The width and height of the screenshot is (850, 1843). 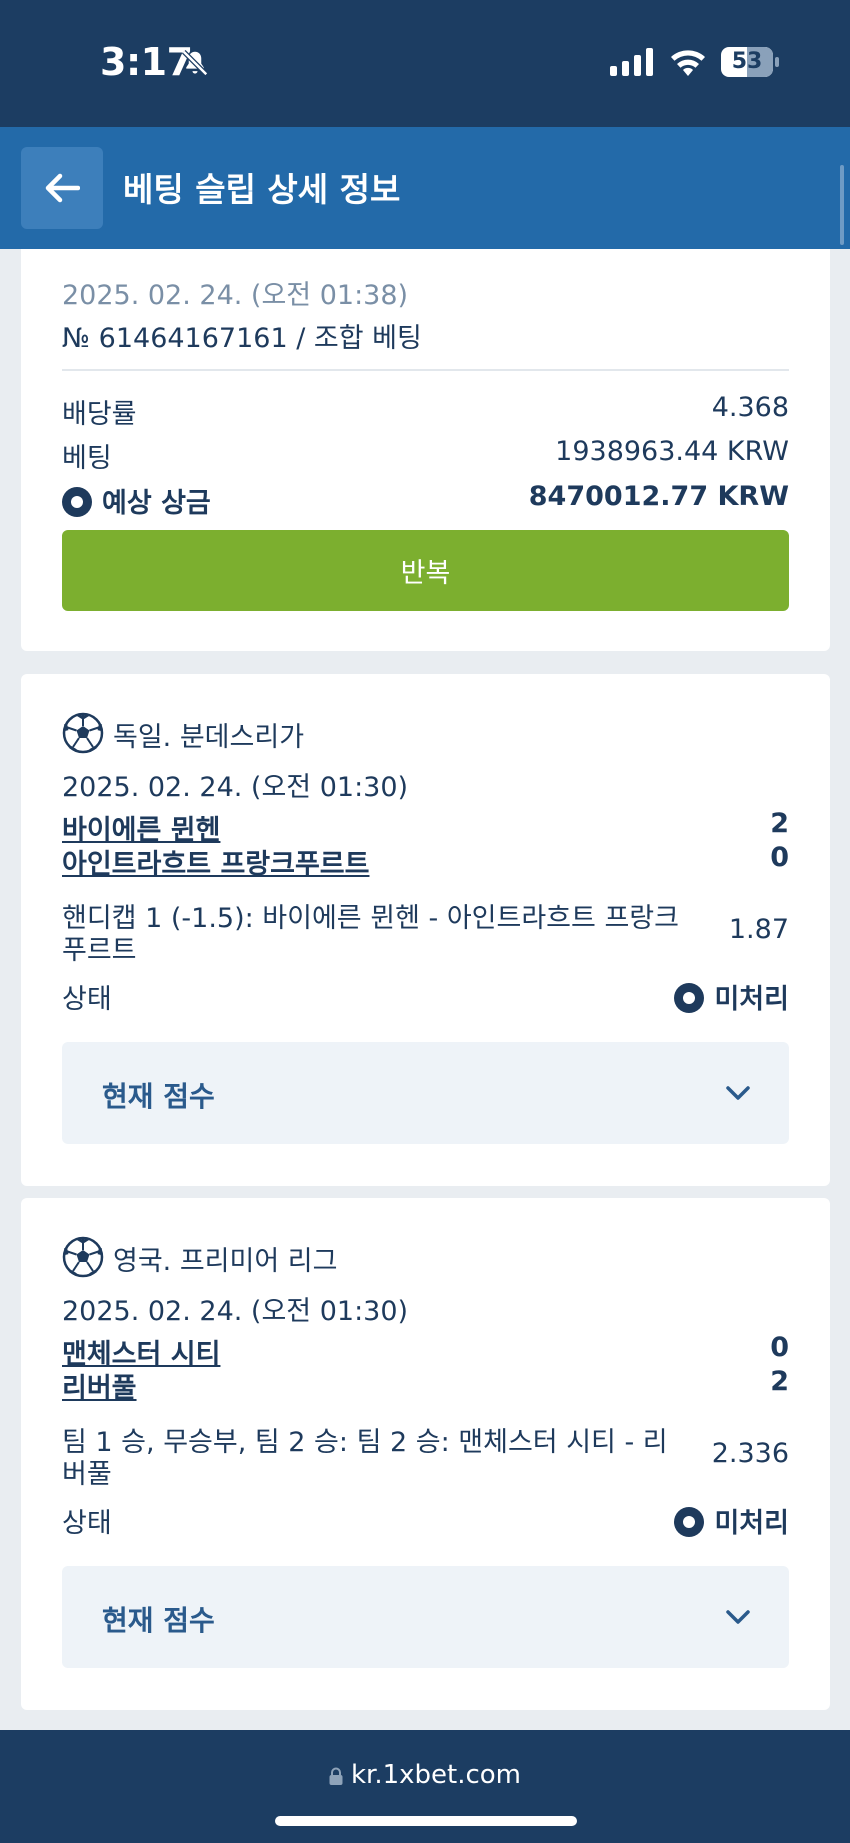 What do you see at coordinates (436, 1775) in the screenshot?
I see `url-text: kr.1xbet.com` at bounding box center [436, 1775].